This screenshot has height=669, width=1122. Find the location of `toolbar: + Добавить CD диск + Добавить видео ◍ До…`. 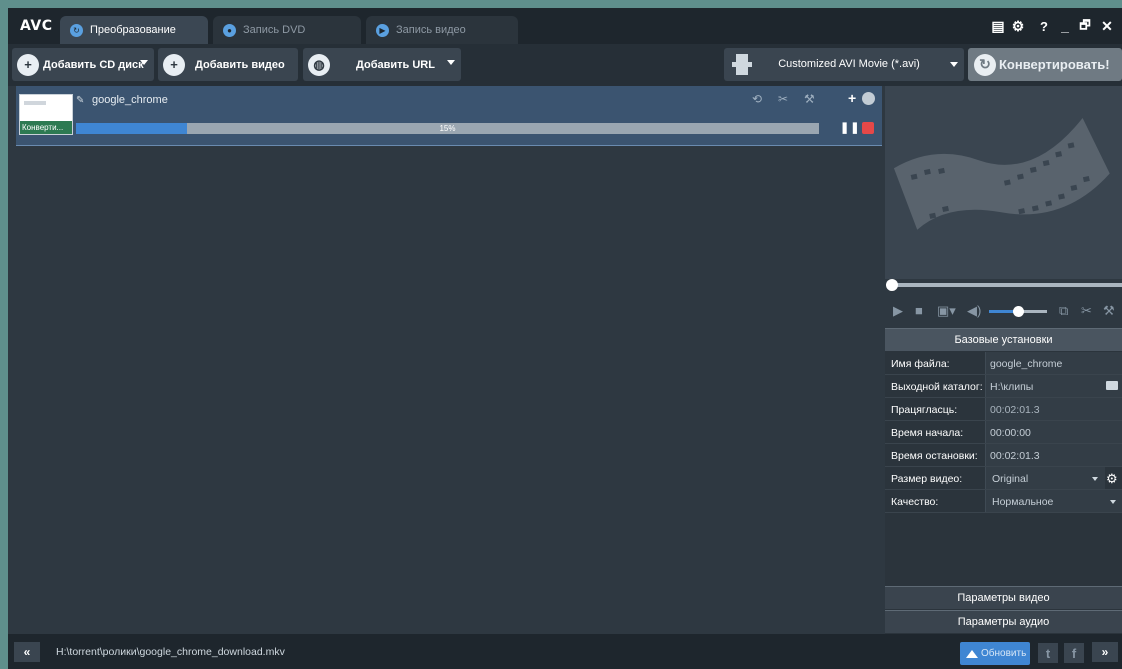

toolbar: + Добавить CD диск + Добавить видео ◍ До… is located at coordinates (565, 65).